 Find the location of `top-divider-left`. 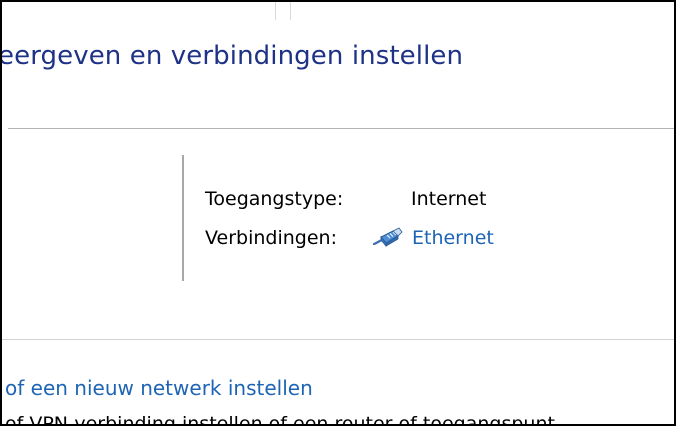

top-divider-left is located at coordinates (275, 11).